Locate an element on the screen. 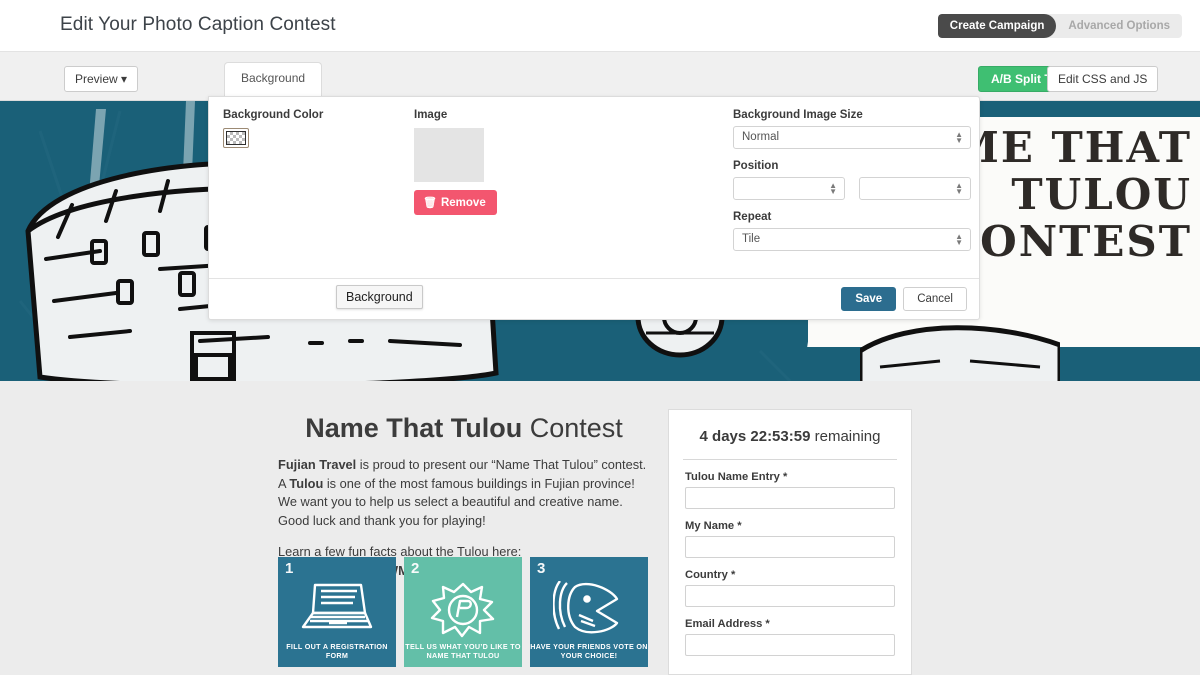 Image resolution: width=1200 pixels, height=675 pixels. position-x-select: ▲ ▼ is located at coordinates (789, 188).